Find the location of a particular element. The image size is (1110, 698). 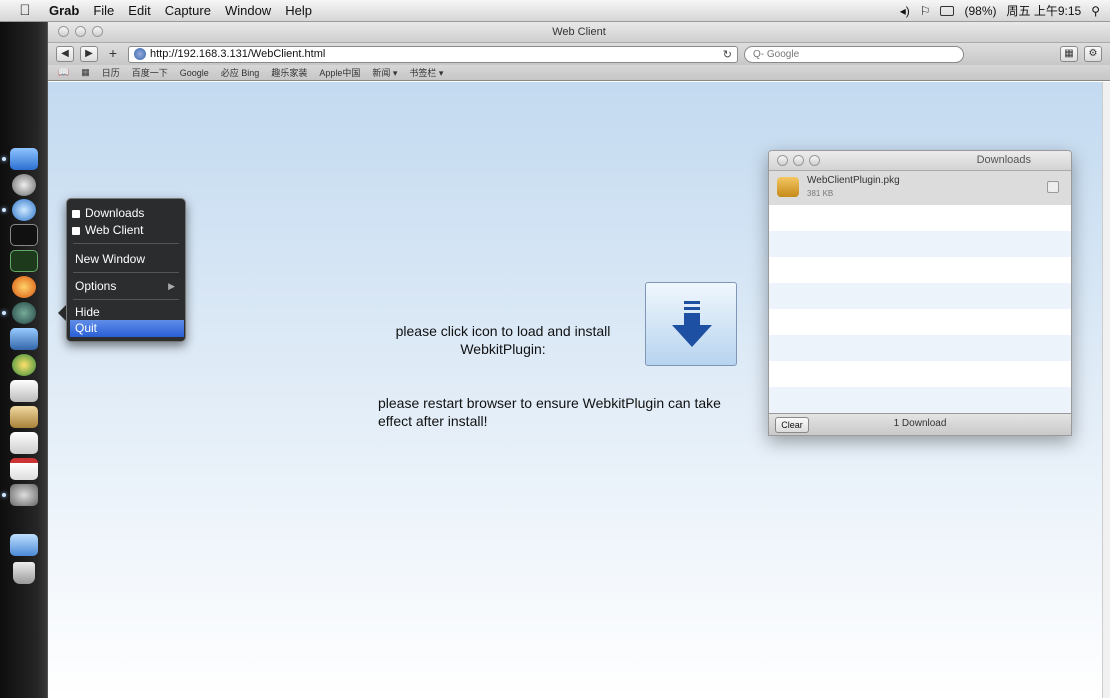

menu-item-label: Web Client is located at coordinates (114, 230).